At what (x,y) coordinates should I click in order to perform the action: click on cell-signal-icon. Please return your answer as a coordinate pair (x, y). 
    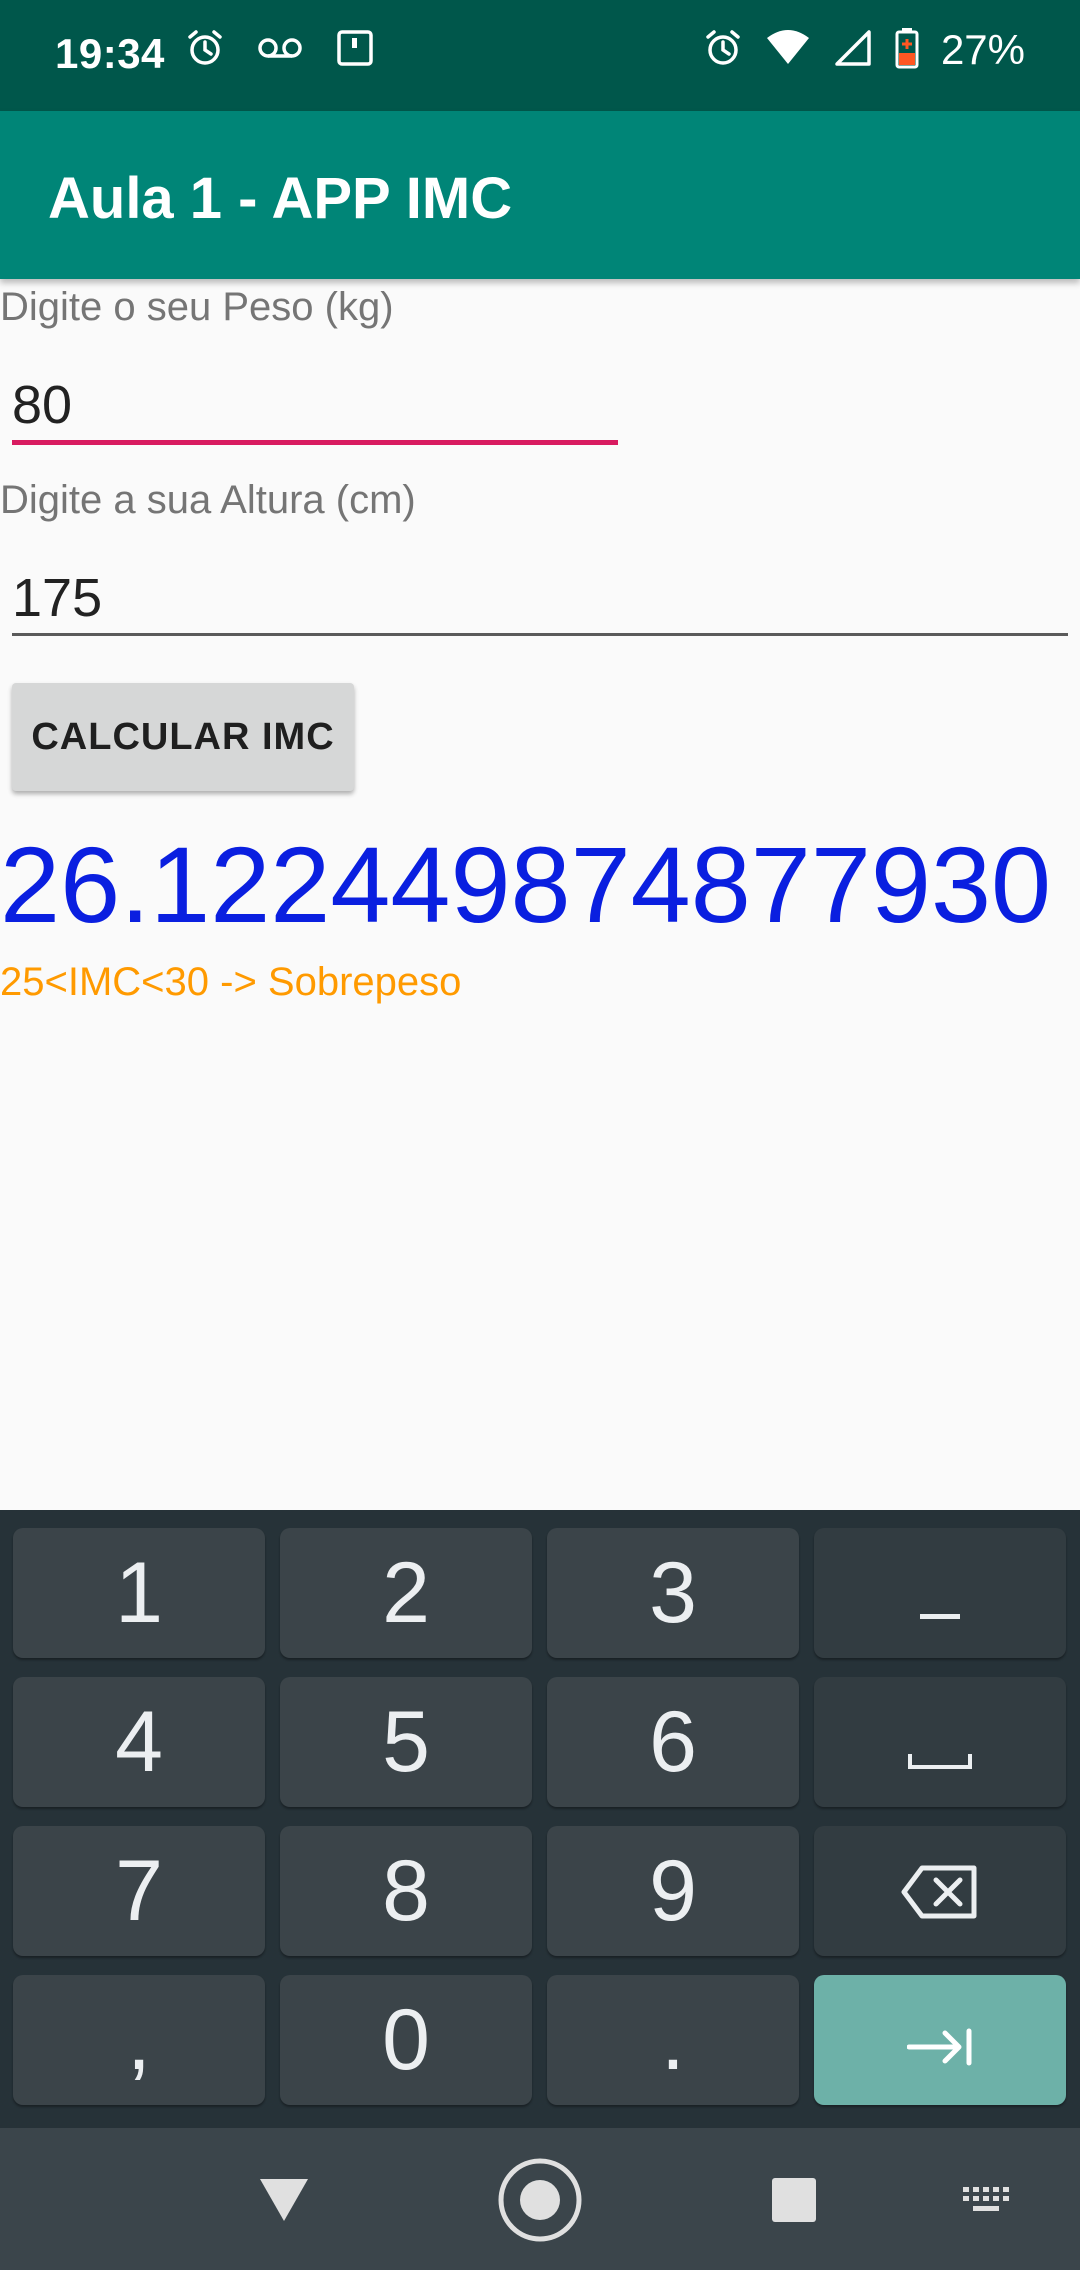
    Looking at the image, I should click on (853, 50).